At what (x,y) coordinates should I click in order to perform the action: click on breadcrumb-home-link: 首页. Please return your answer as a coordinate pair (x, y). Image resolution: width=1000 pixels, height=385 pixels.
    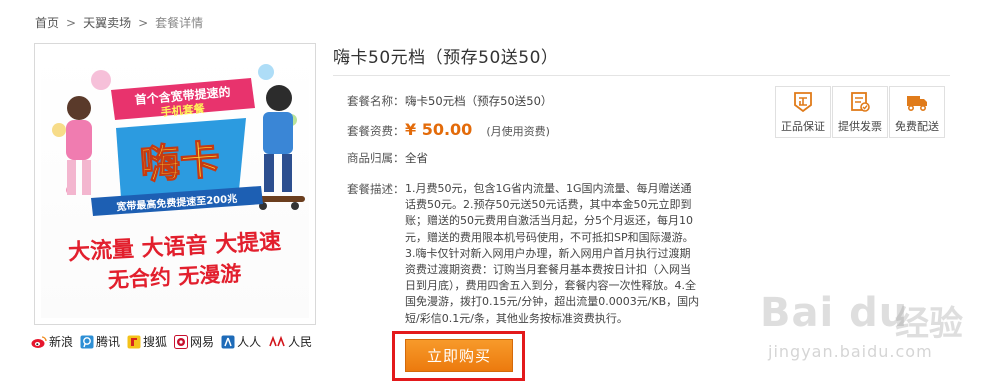
    Looking at the image, I should click on (47, 22).